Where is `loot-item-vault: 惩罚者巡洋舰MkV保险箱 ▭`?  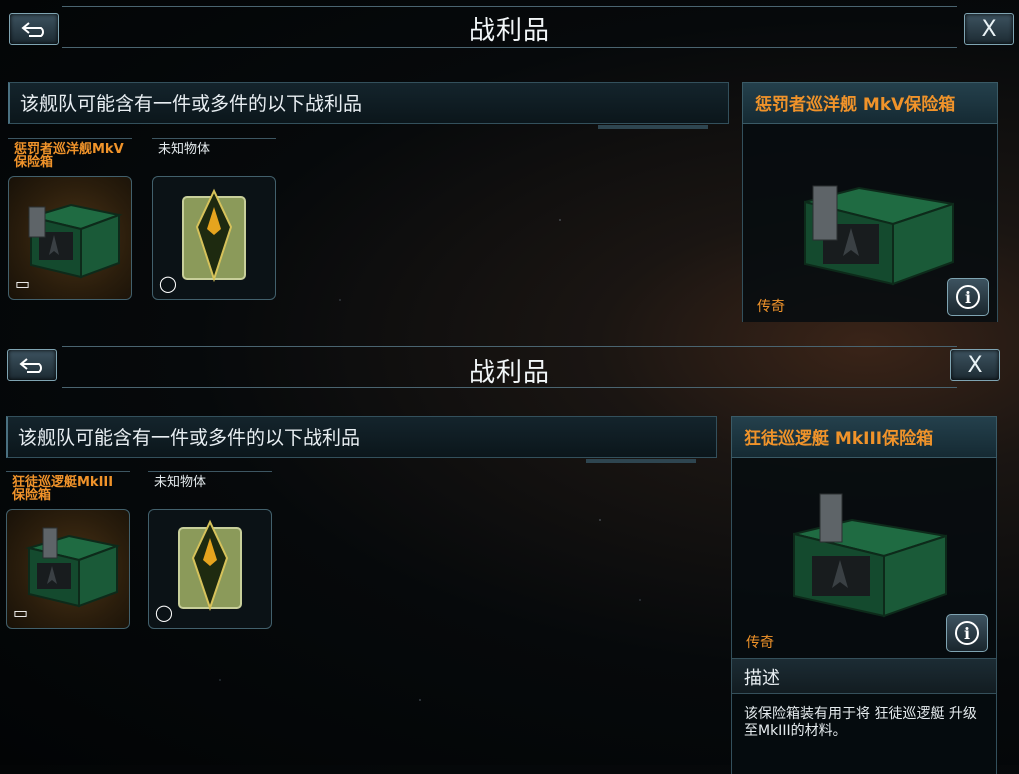
loot-item-vault: 惩罚者巡洋舰MkV保险箱 ▭ is located at coordinates (70, 219).